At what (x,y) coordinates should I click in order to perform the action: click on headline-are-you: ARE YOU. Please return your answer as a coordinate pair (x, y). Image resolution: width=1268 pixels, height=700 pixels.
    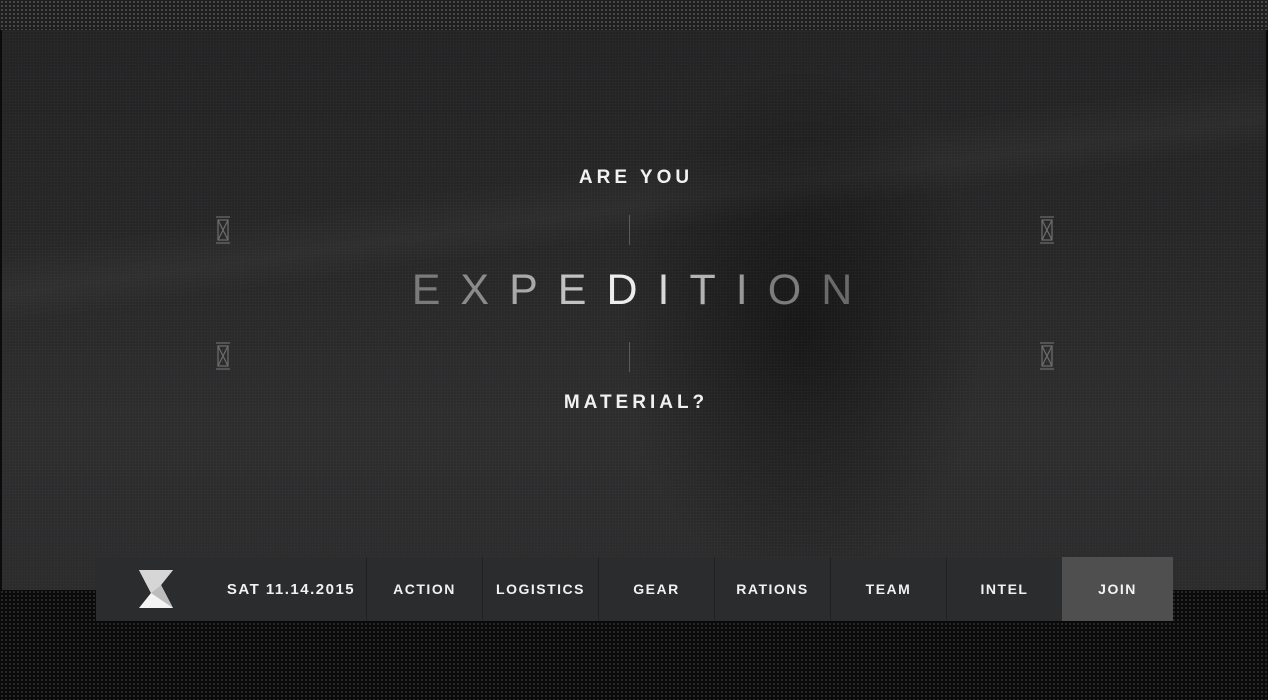
    Looking at the image, I should click on (636, 177).